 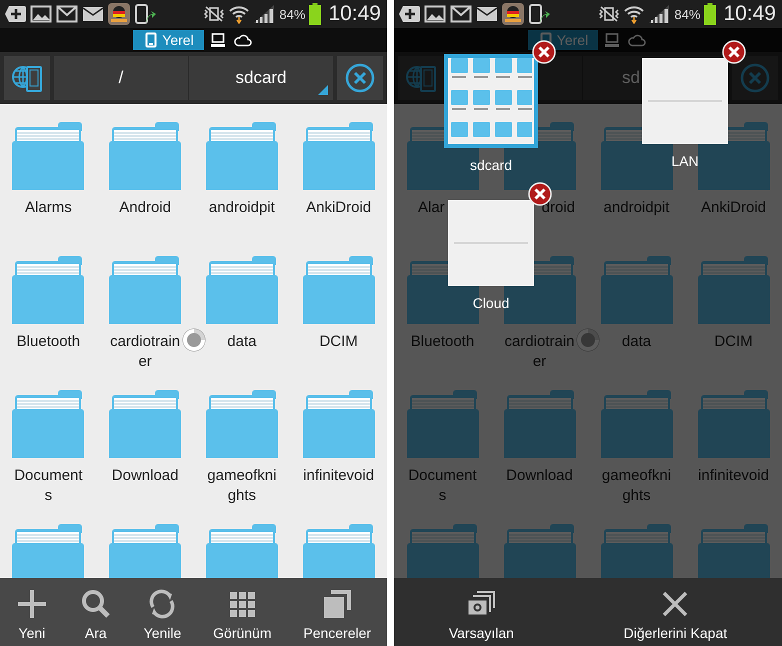 What do you see at coordinates (260, 78) in the screenshot?
I see `path-segment: sdcard` at bounding box center [260, 78].